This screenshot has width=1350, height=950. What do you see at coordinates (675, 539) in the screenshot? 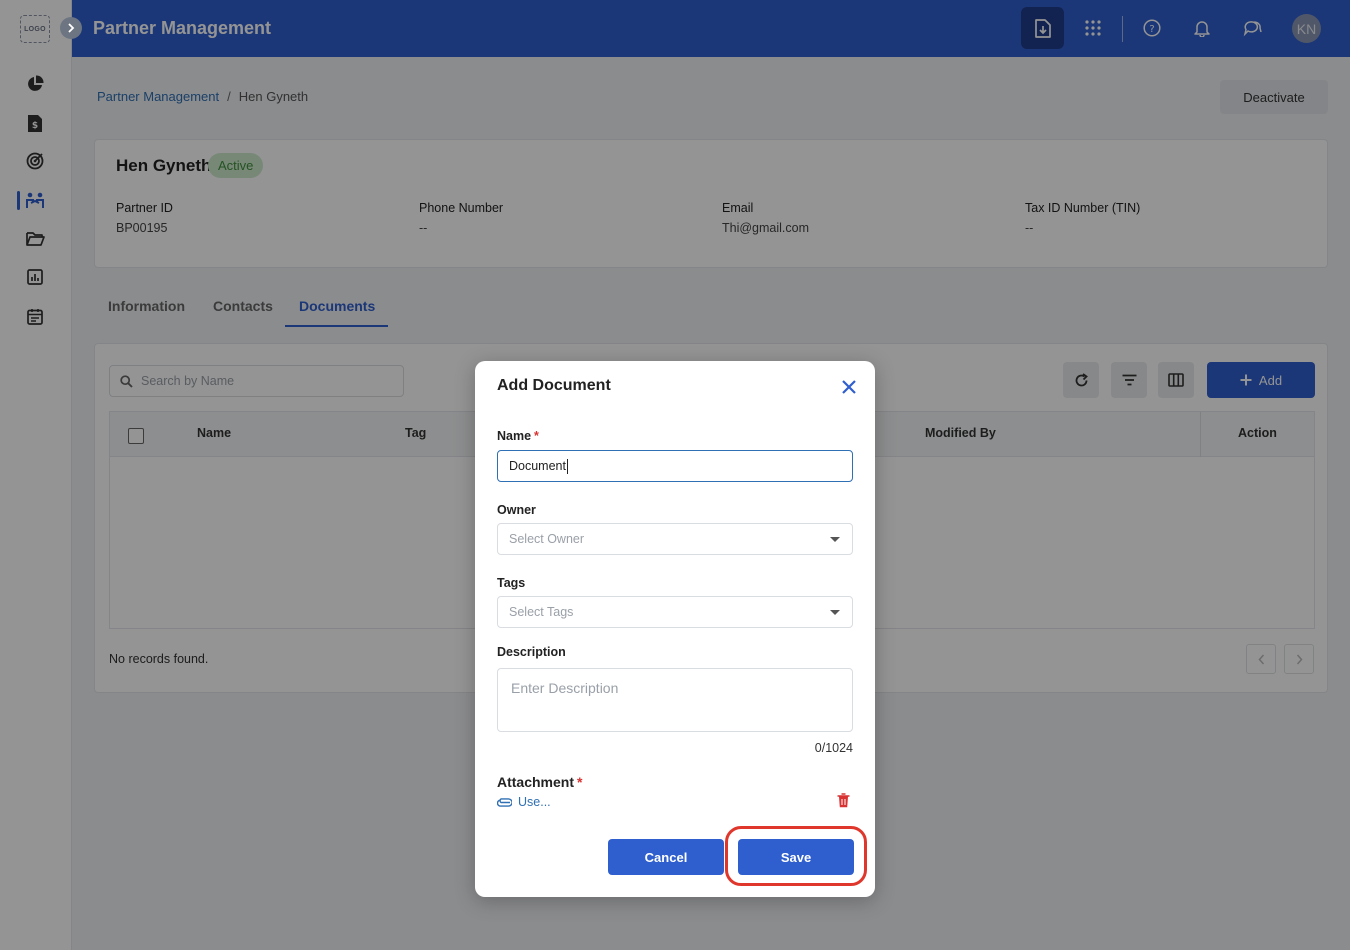
I see `owner-select: Select Owner` at bounding box center [675, 539].